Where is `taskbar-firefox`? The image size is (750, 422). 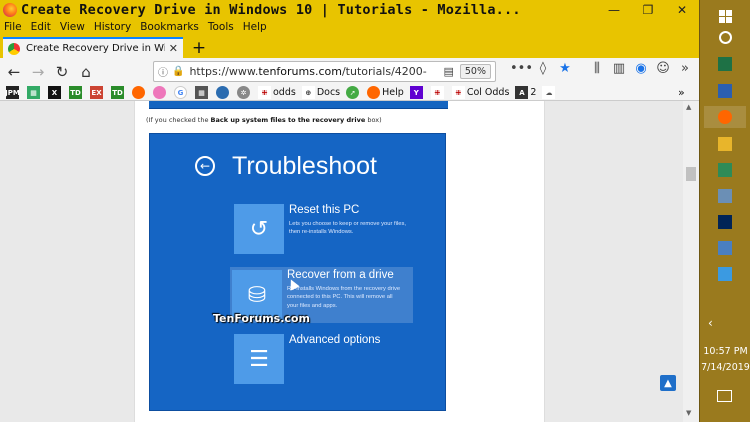
taskbar-firefox is located at coordinates (725, 117).